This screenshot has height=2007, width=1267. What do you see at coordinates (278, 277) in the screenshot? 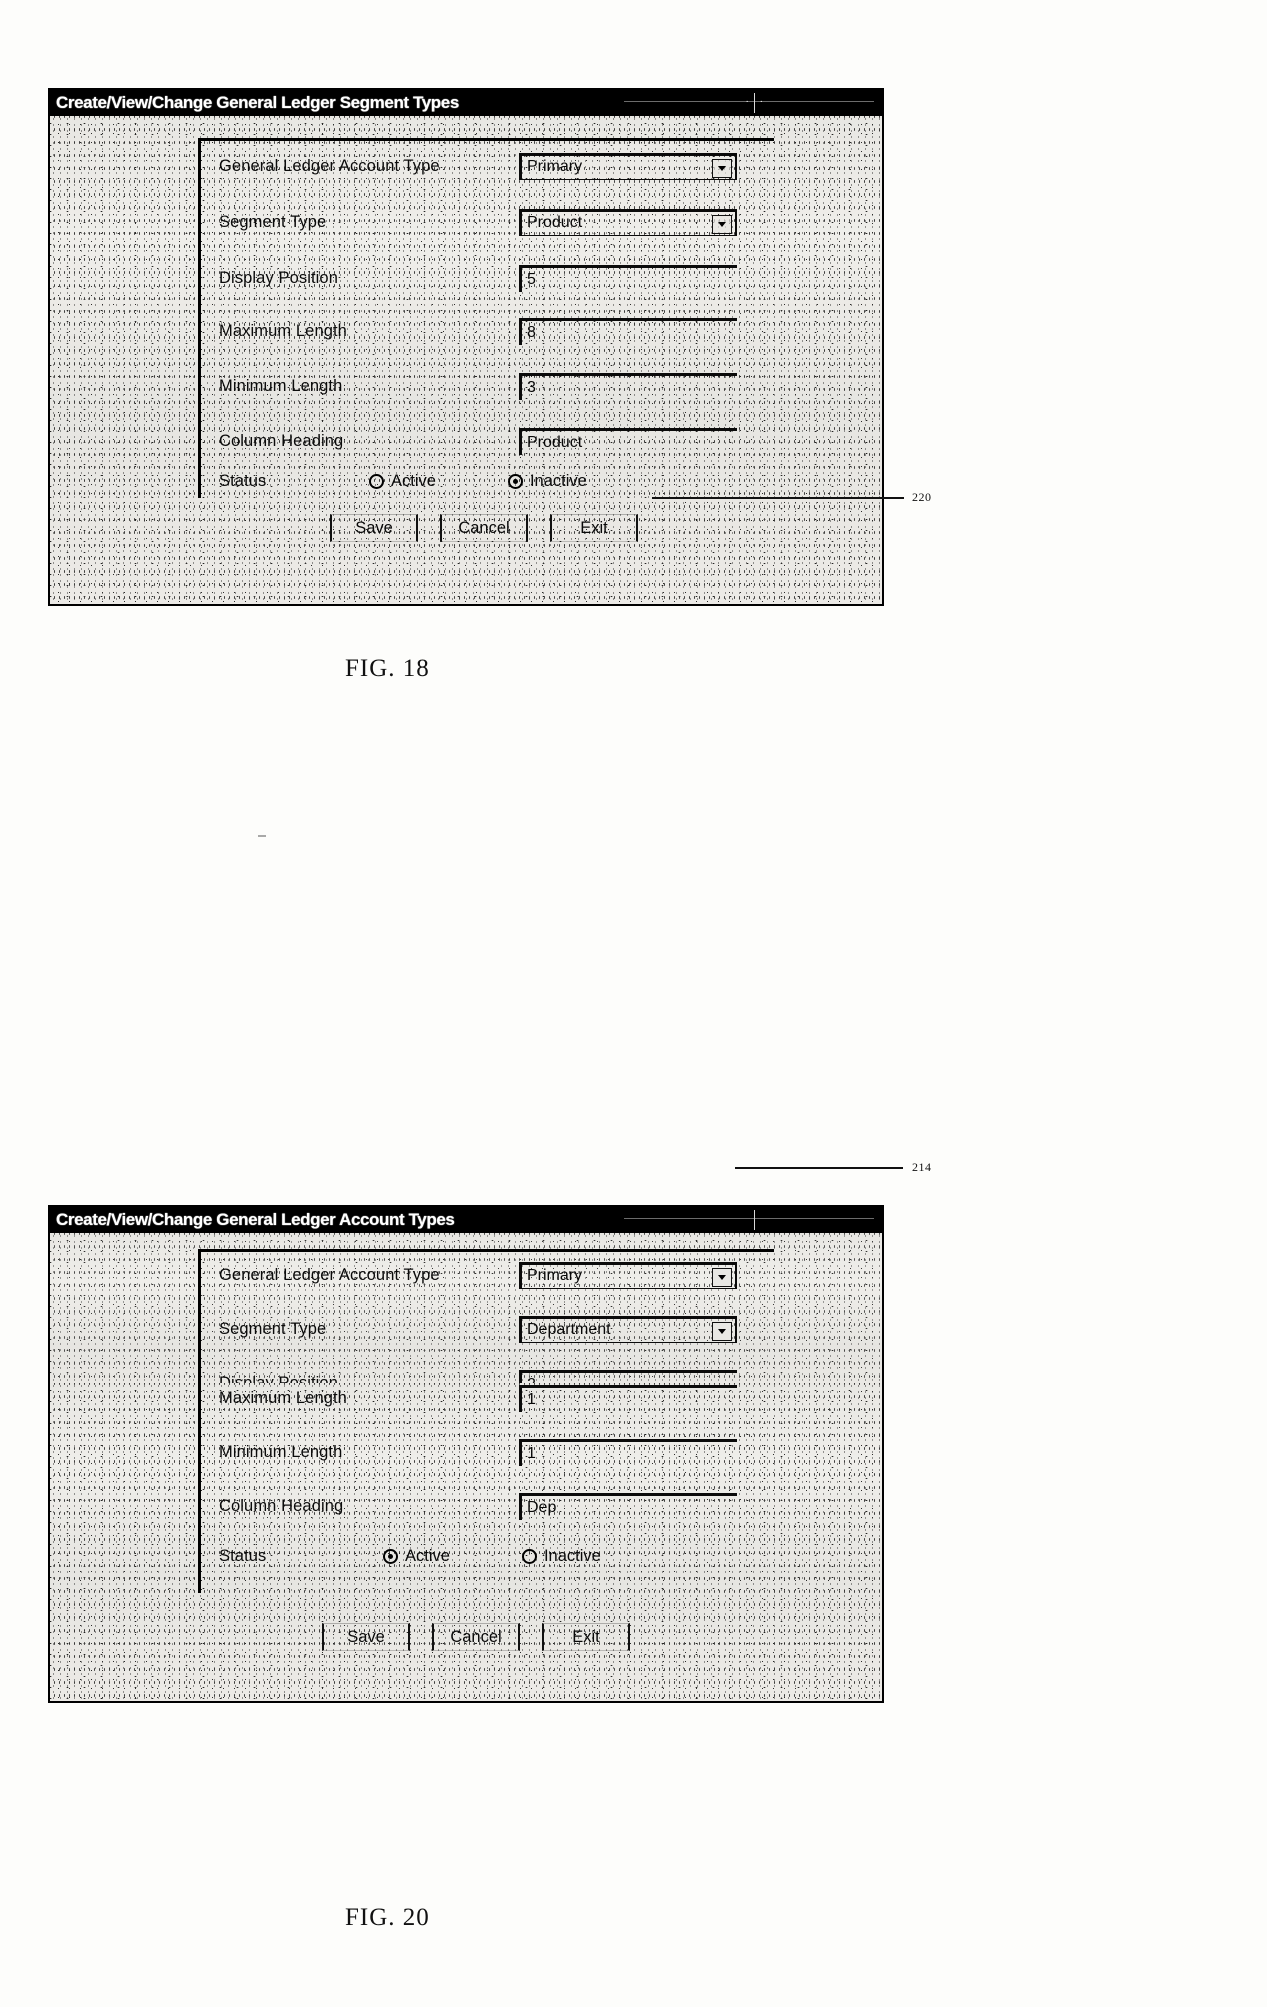
I see `label-display-position: Display Position` at bounding box center [278, 277].